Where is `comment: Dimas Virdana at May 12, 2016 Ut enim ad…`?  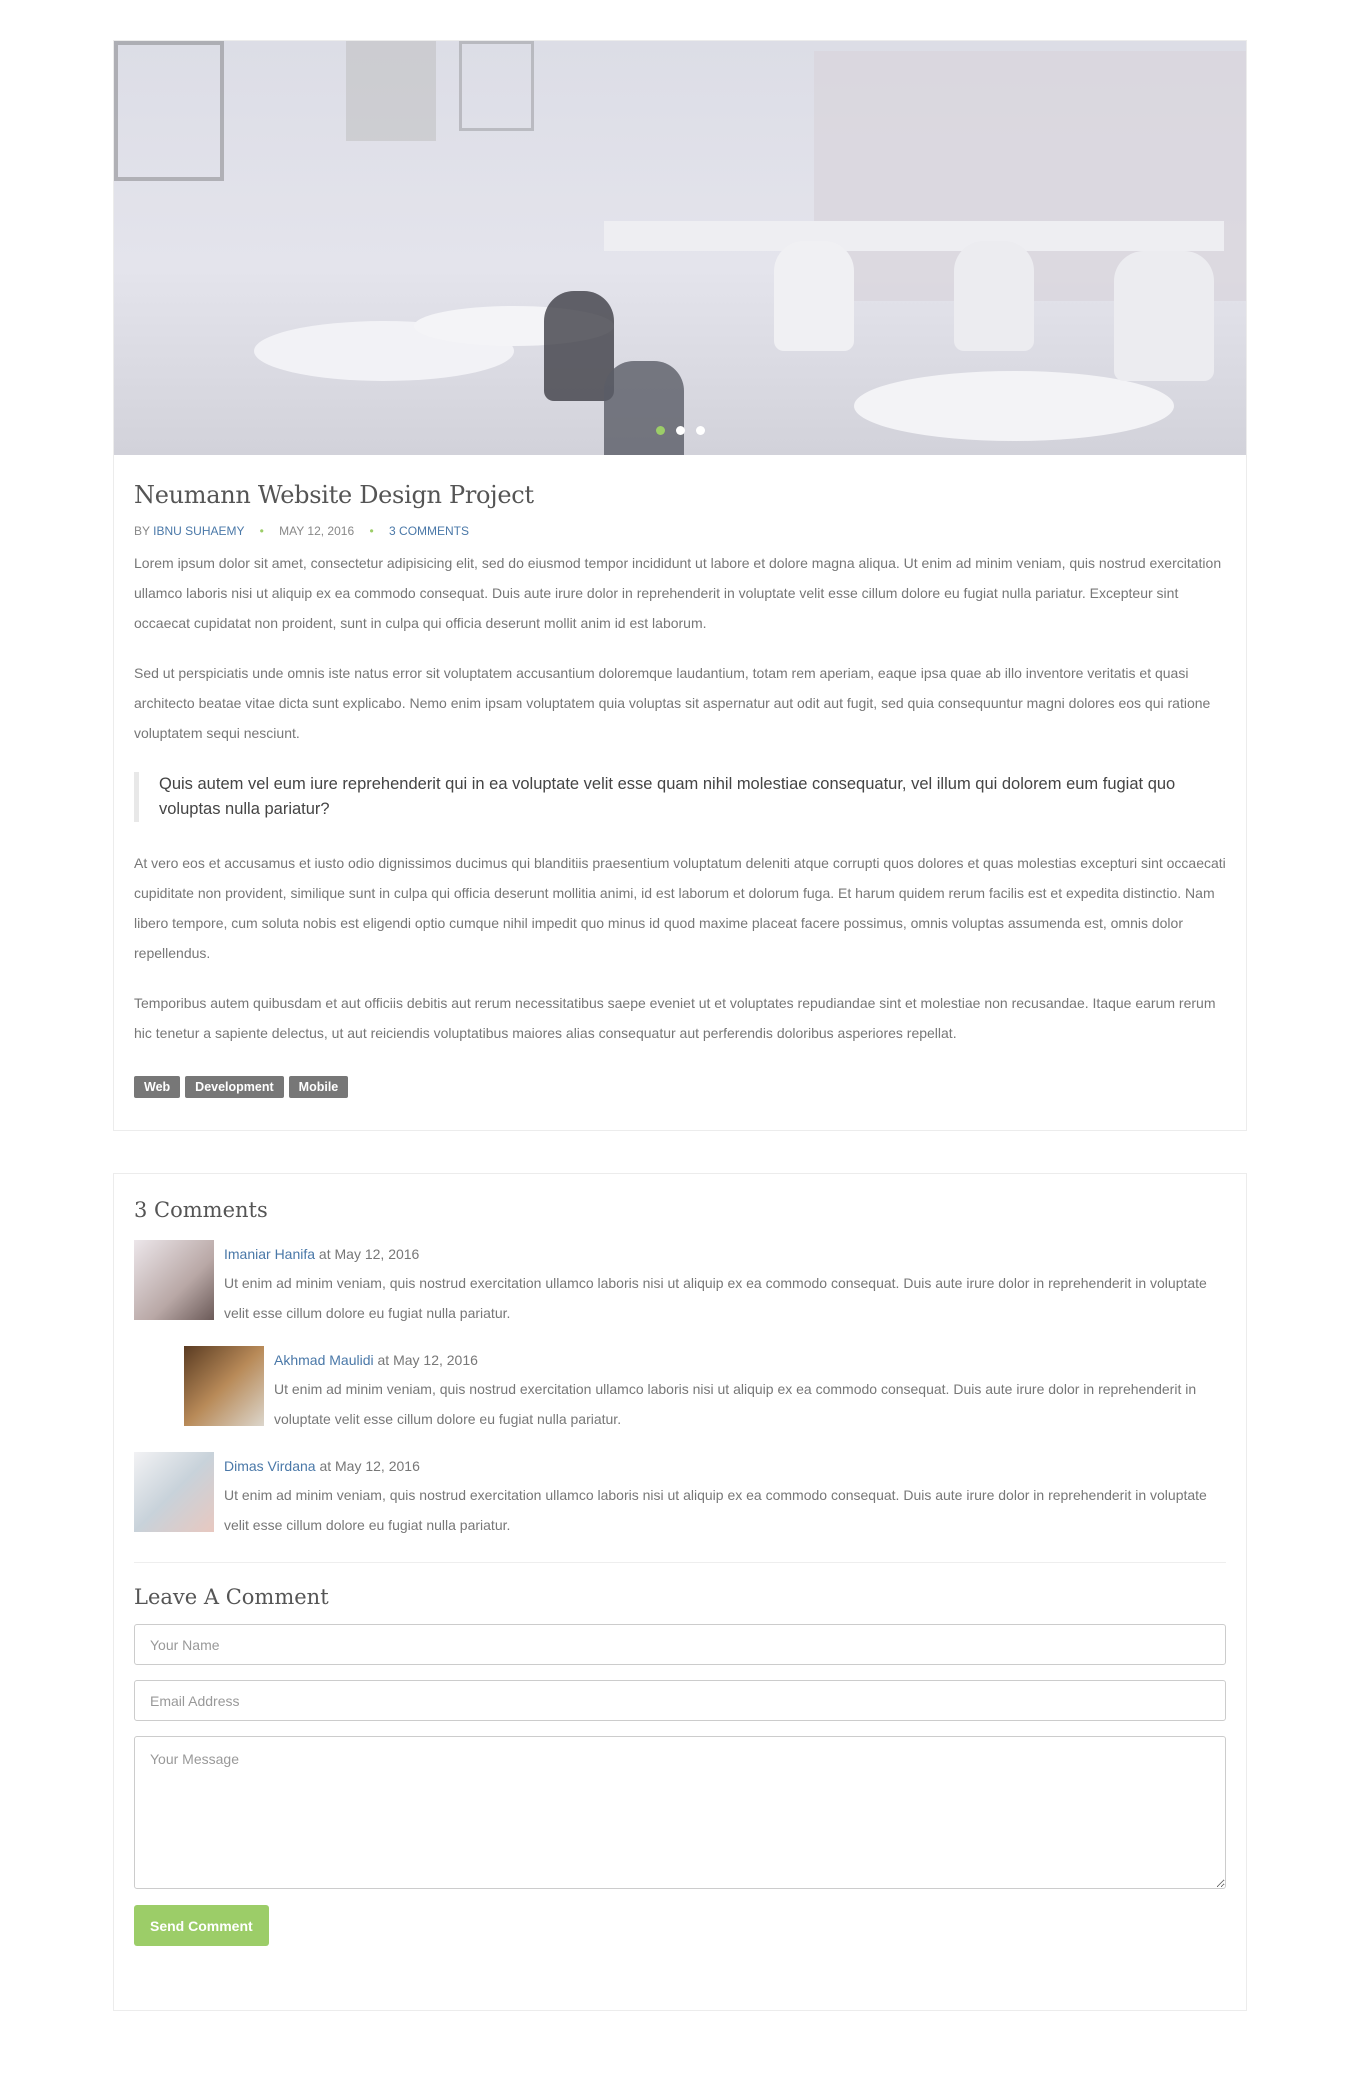
comment: Dimas Virdana at May 12, 2016 Ut enim ad… is located at coordinates (680, 1496).